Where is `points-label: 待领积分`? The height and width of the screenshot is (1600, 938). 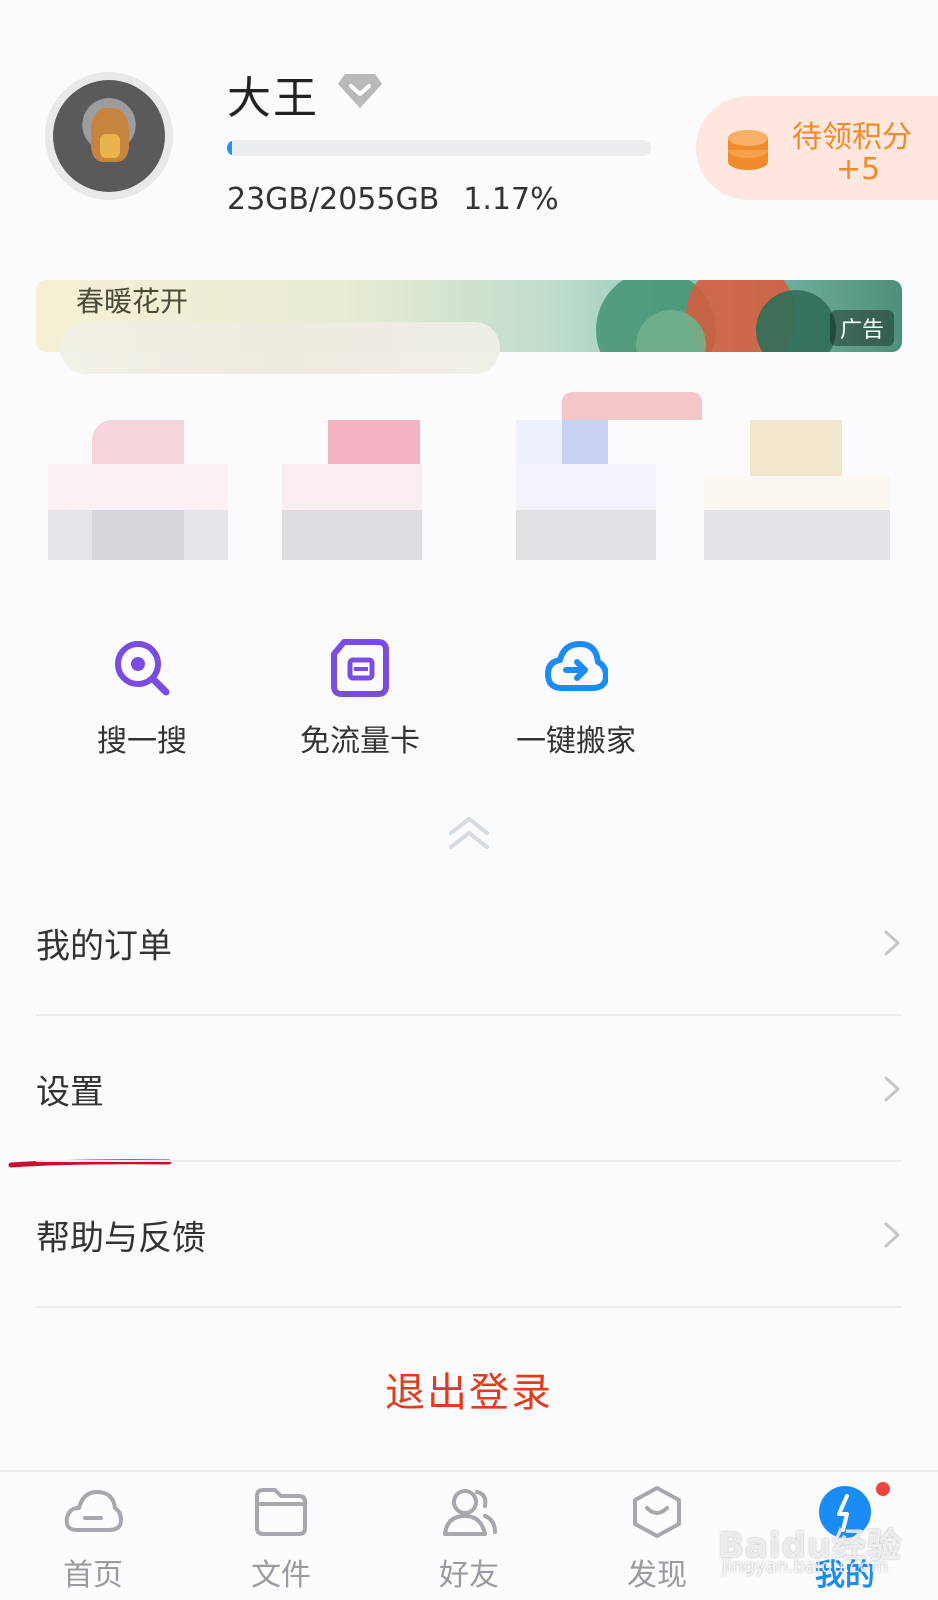 points-label: 待领积分 is located at coordinates (852, 137).